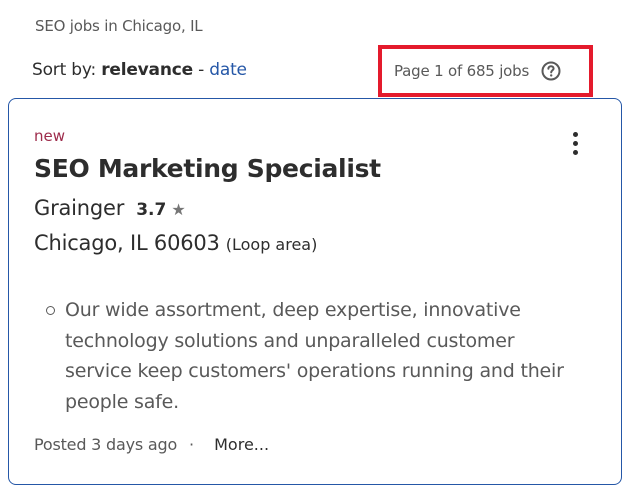 The width and height of the screenshot is (631, 493). Describe the element at coordinates (551, 71) in the screenshot. I see `question-circle-icon` at that location.